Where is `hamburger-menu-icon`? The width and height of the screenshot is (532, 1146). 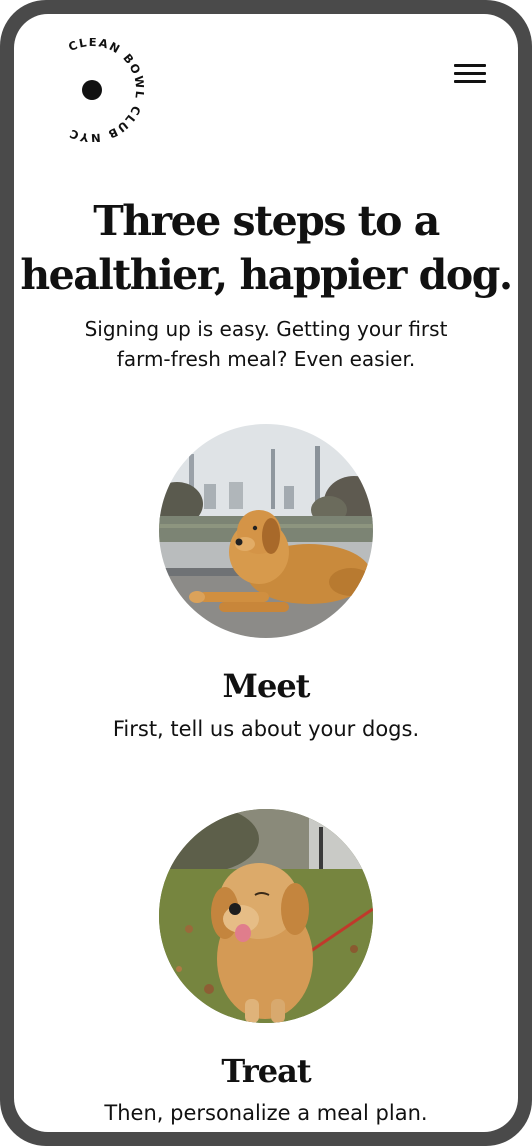 hamburger-menu-icon is located at coordinates (470, 76).